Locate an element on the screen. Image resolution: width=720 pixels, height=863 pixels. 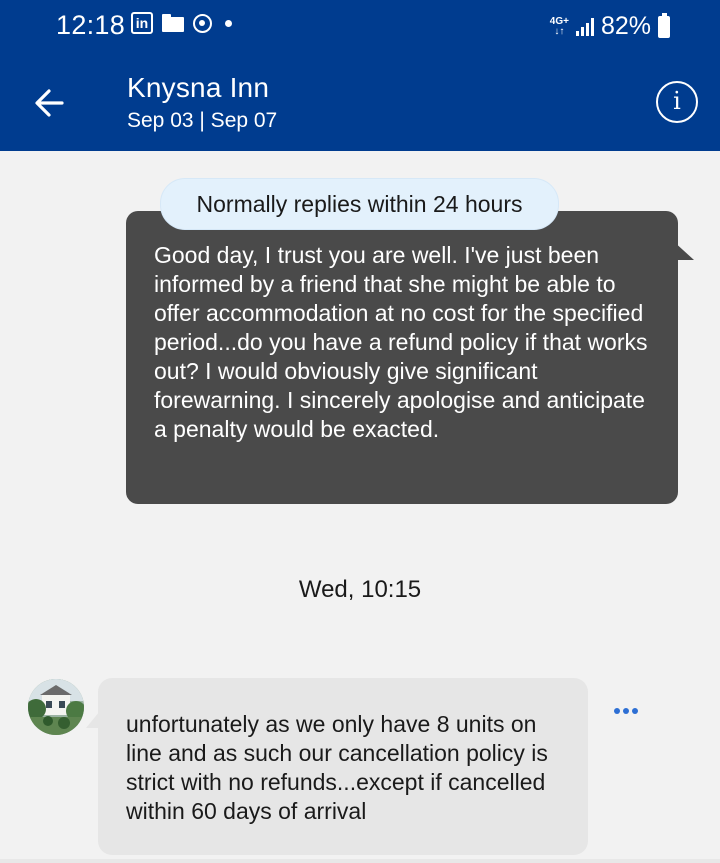
status-notification-icons: in is located at coordinates (181, 23).